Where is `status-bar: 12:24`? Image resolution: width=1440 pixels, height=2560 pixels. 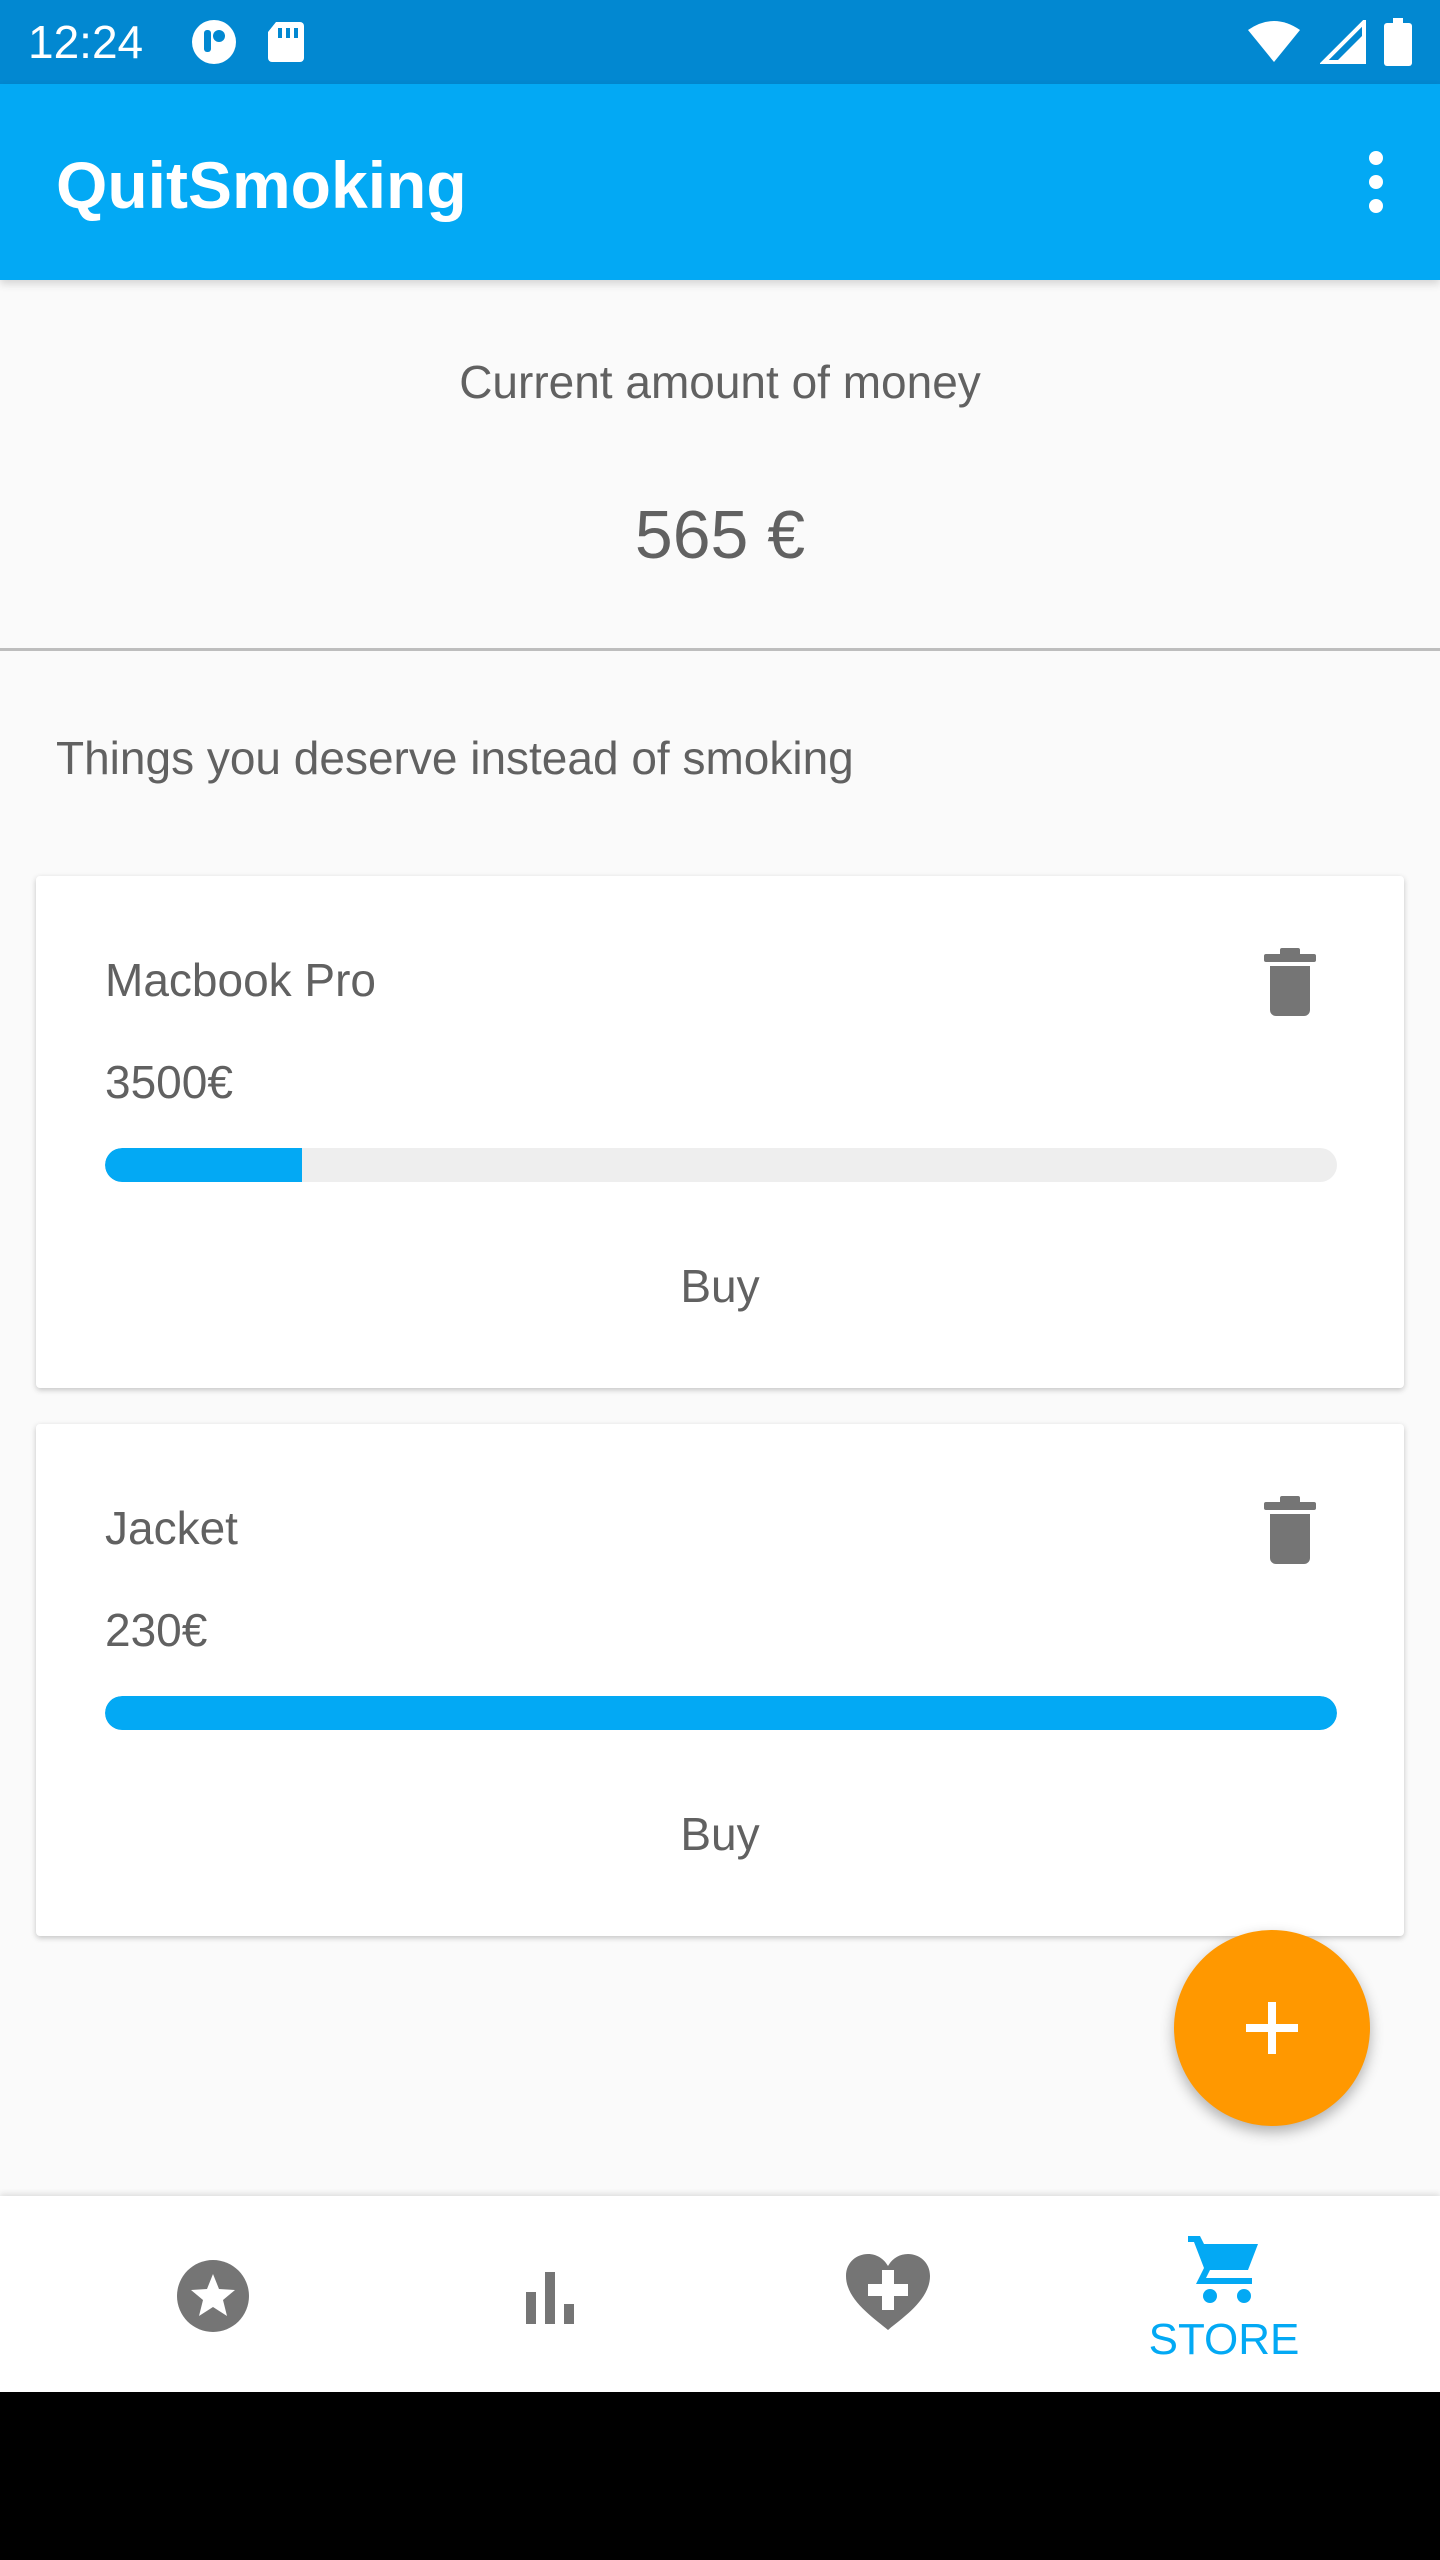
status-bar: 12:24 is located at coordinates (720, 42).